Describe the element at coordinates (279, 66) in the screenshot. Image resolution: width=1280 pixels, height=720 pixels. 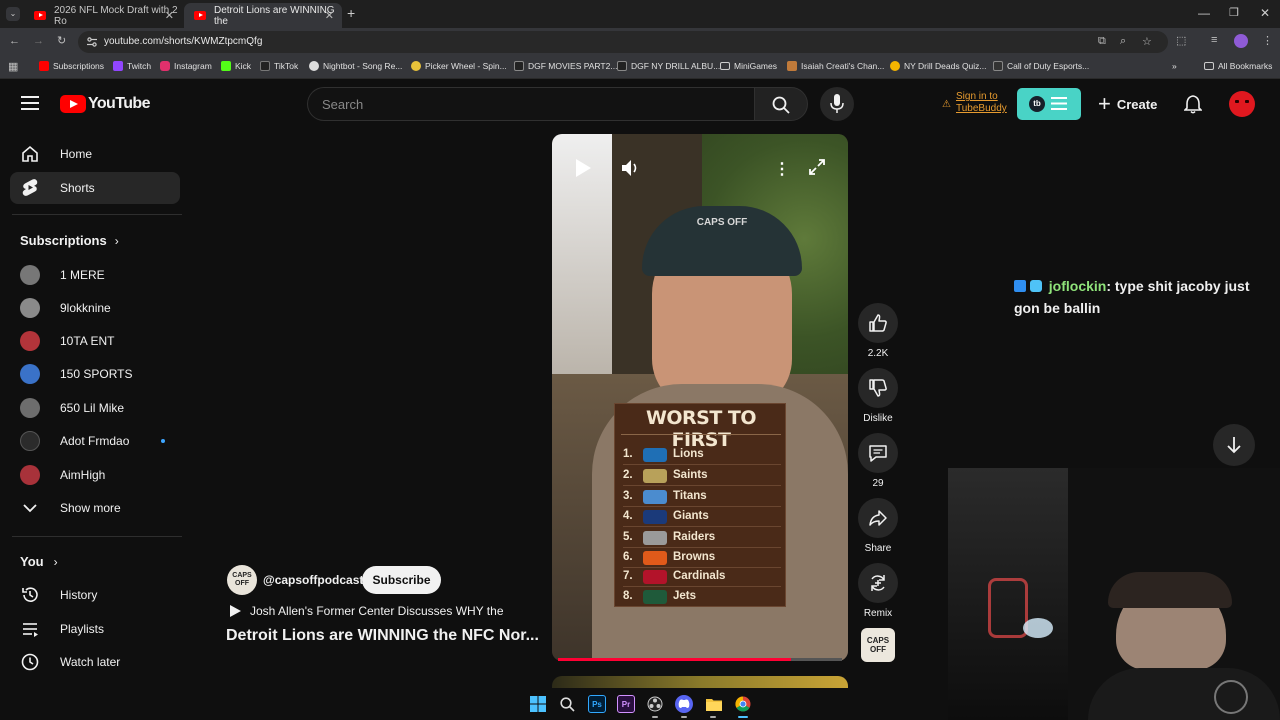
I see `bookmark-tiktok: TikTok` at that location.